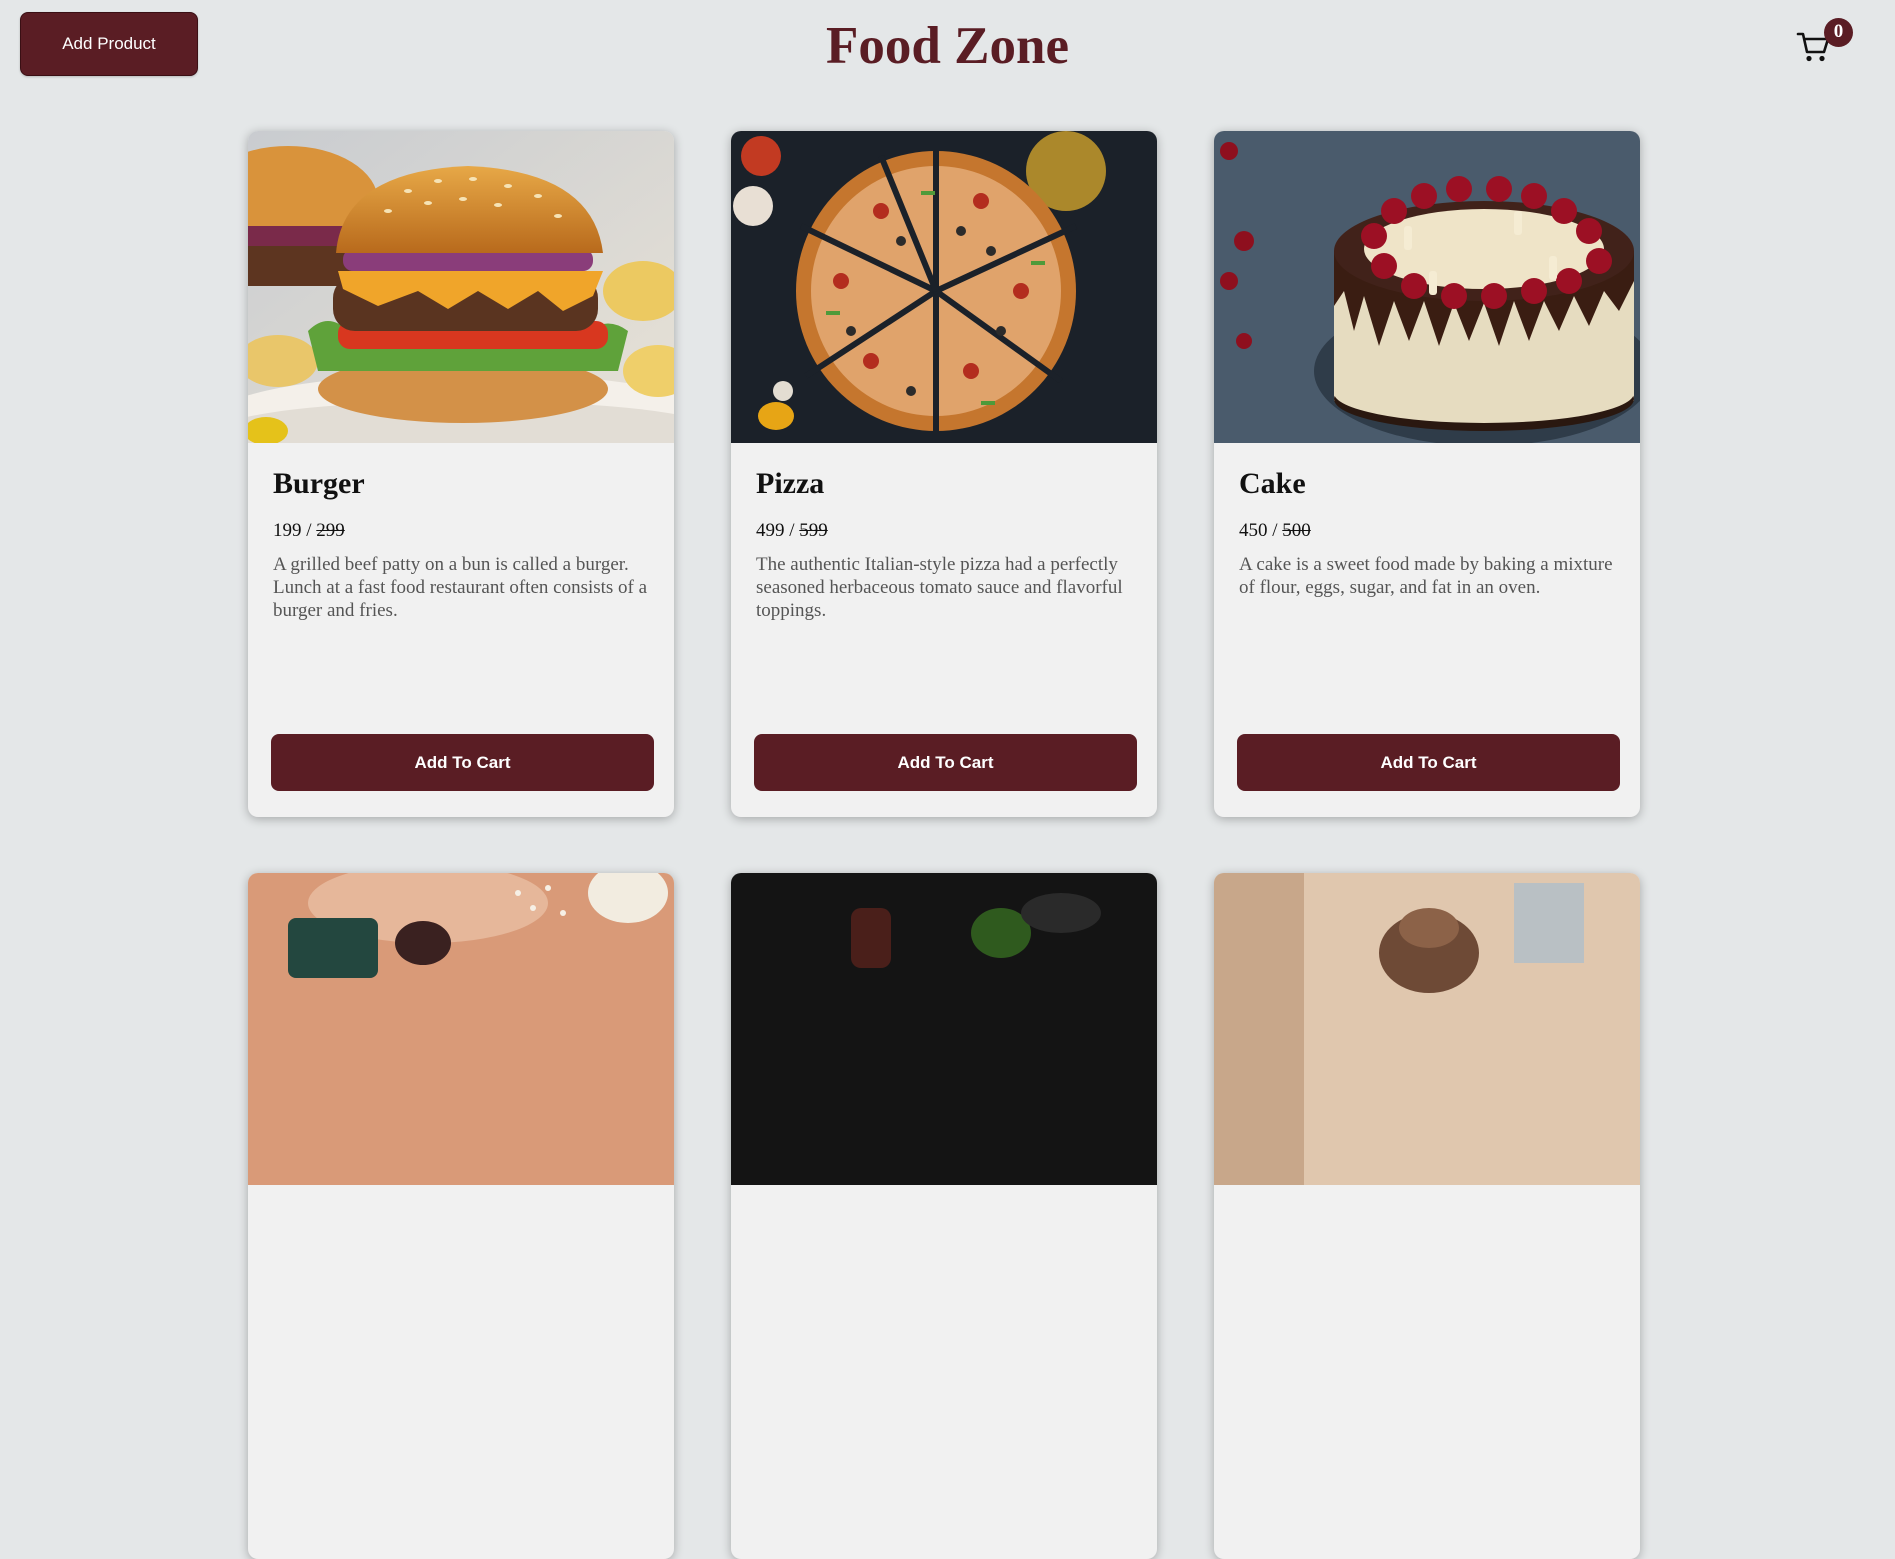  What do you see at coordinates (1427, 531) in the screenshot?
I see `product-price: 450 / 500` at bounding box center [1427, 531].